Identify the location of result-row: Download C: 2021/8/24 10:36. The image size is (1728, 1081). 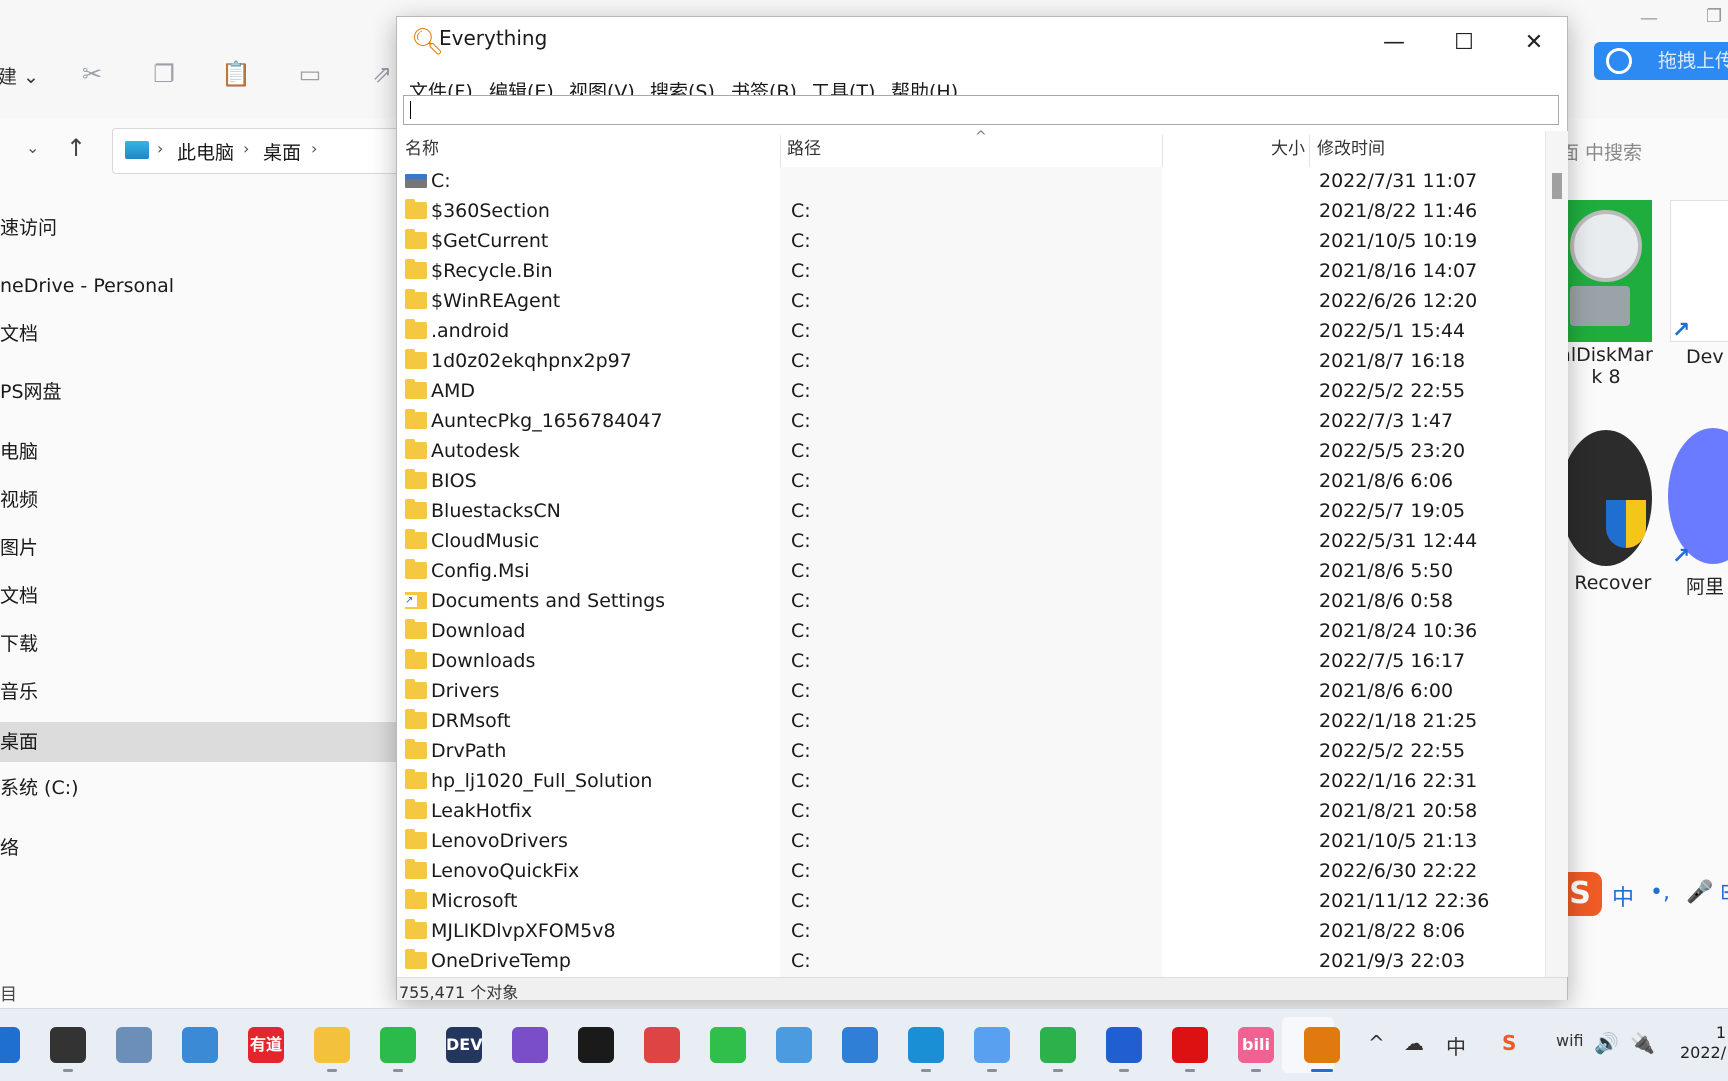
(971, 632).